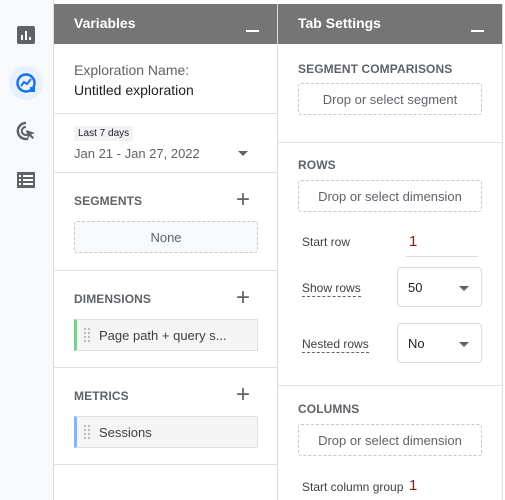  I want to click on segments-title: SEGMENTS, so click(108, 201).